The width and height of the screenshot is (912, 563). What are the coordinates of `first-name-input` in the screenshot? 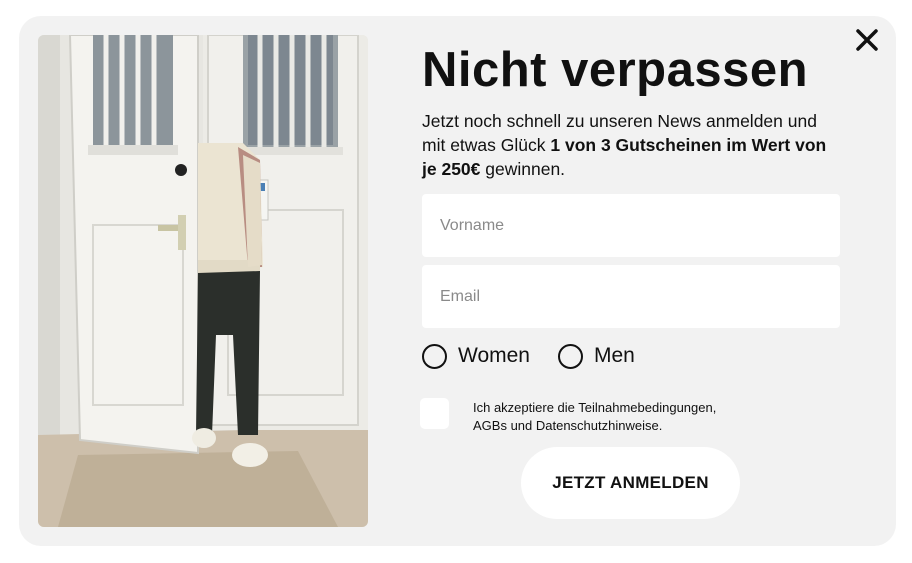 It's located at (631, 225).